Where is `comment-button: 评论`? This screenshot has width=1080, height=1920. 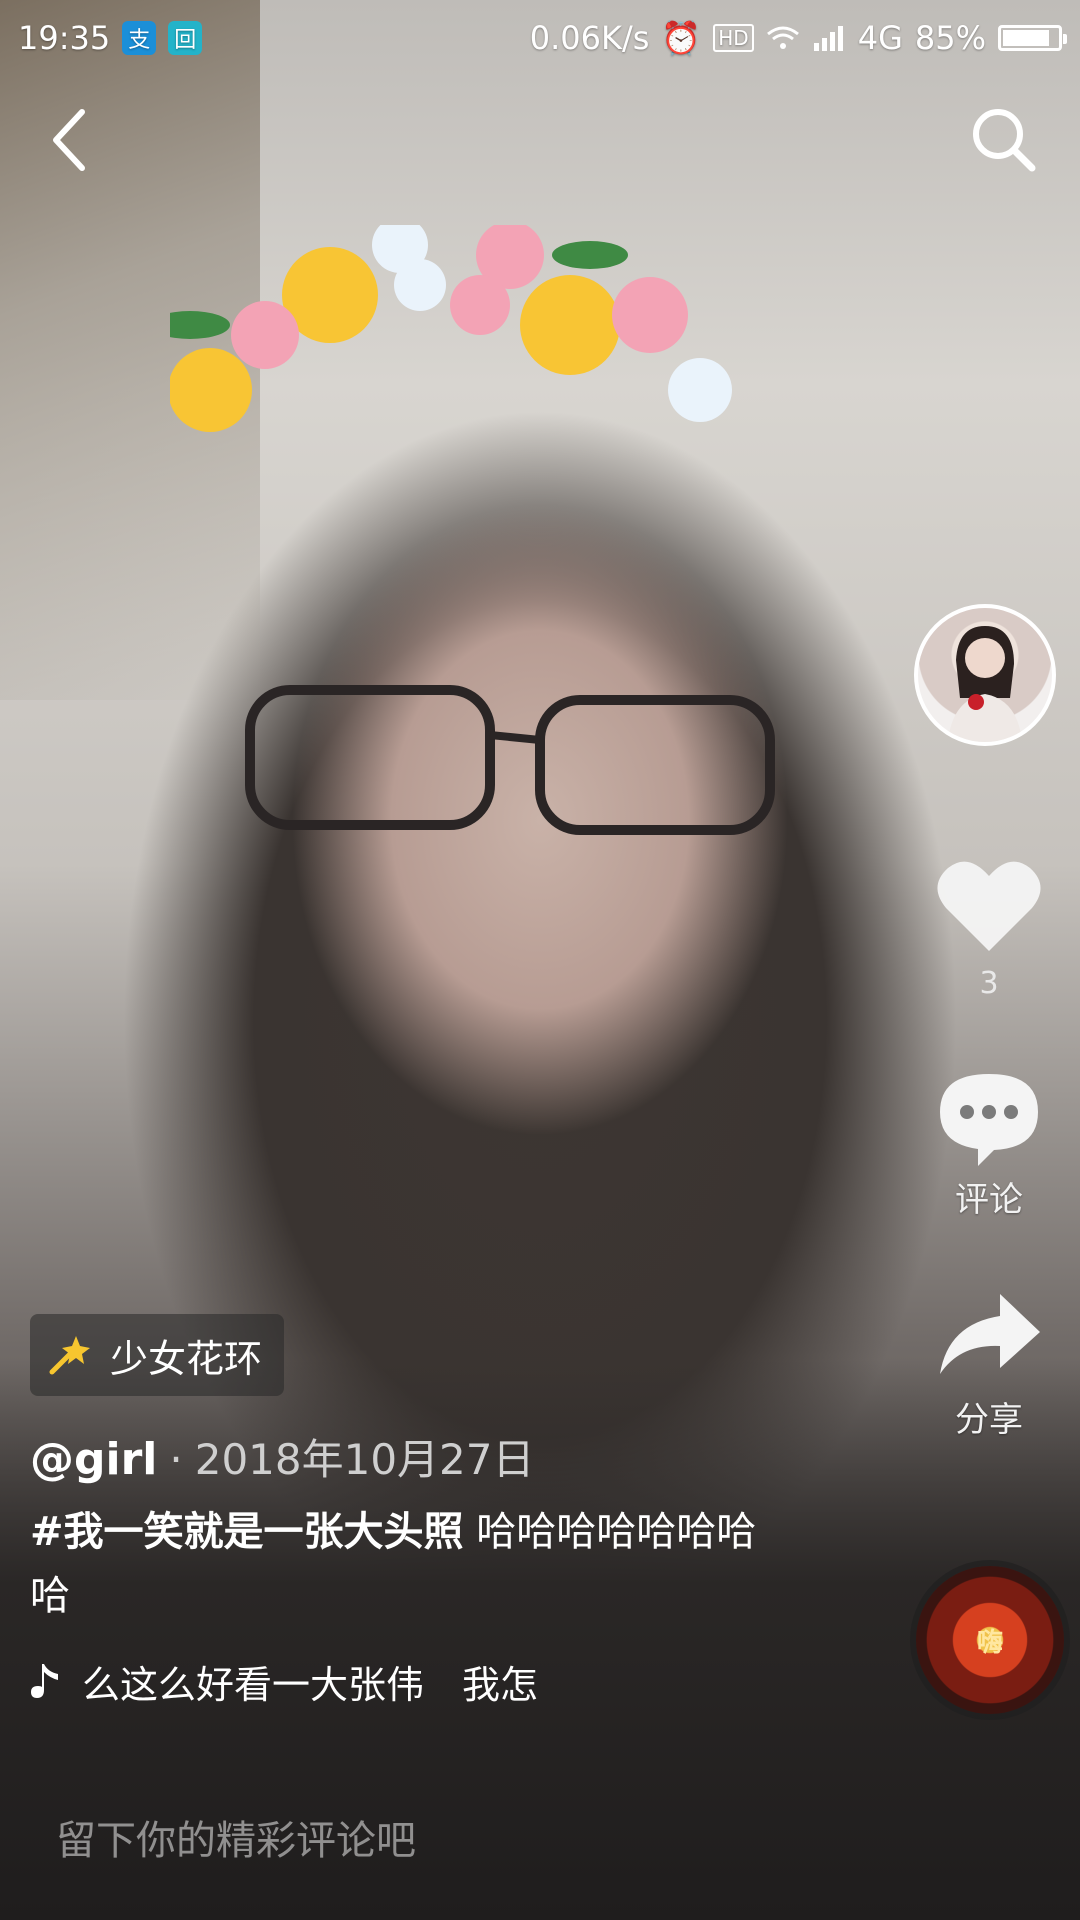 comment-button: 评论 is located at coordinates (989, 1144).